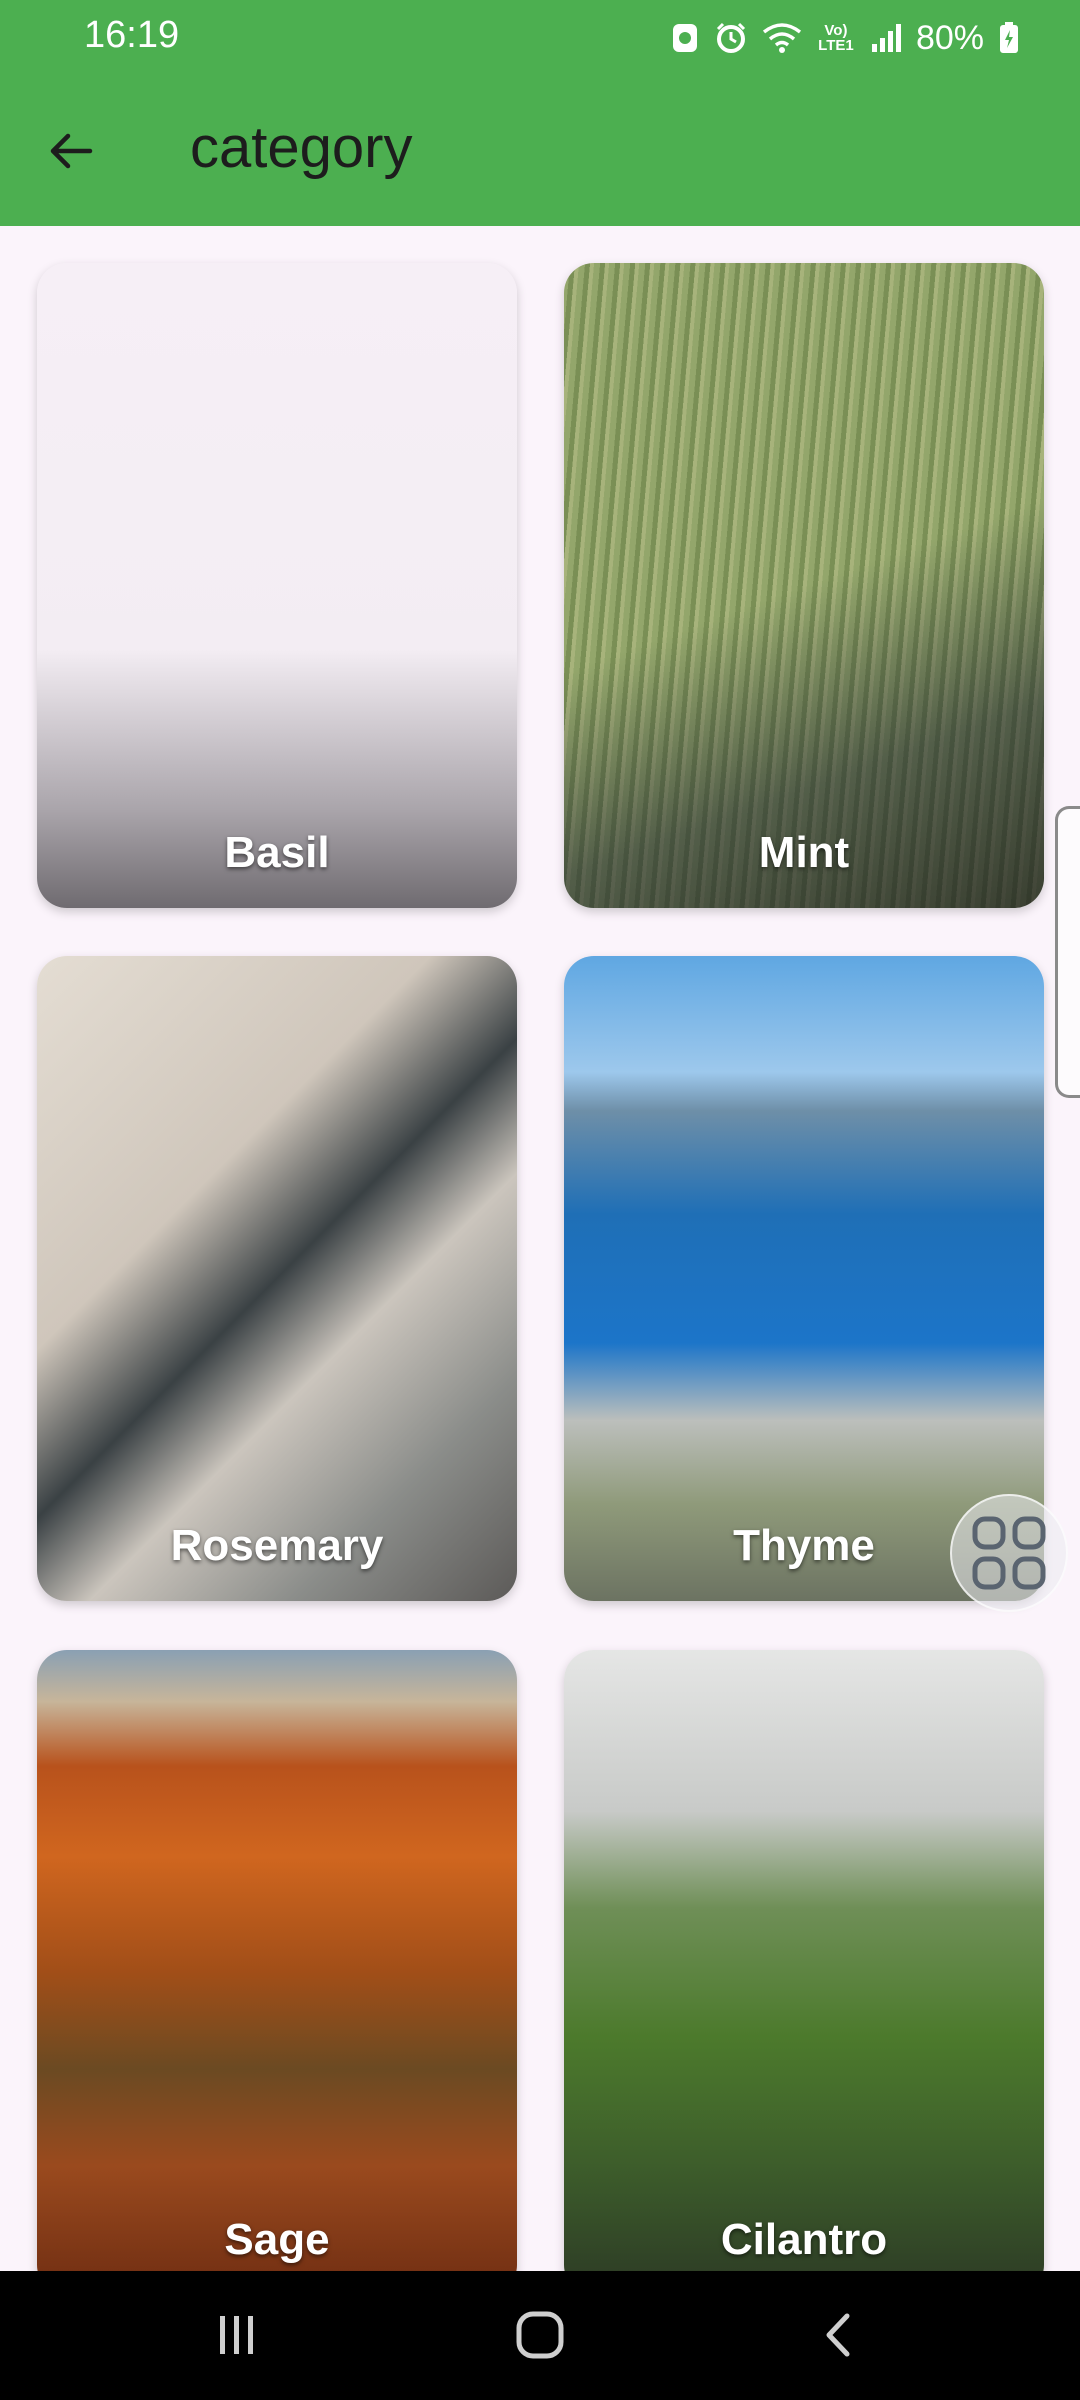  I want to click on grid-menu-icon, so click(1009, 1553).